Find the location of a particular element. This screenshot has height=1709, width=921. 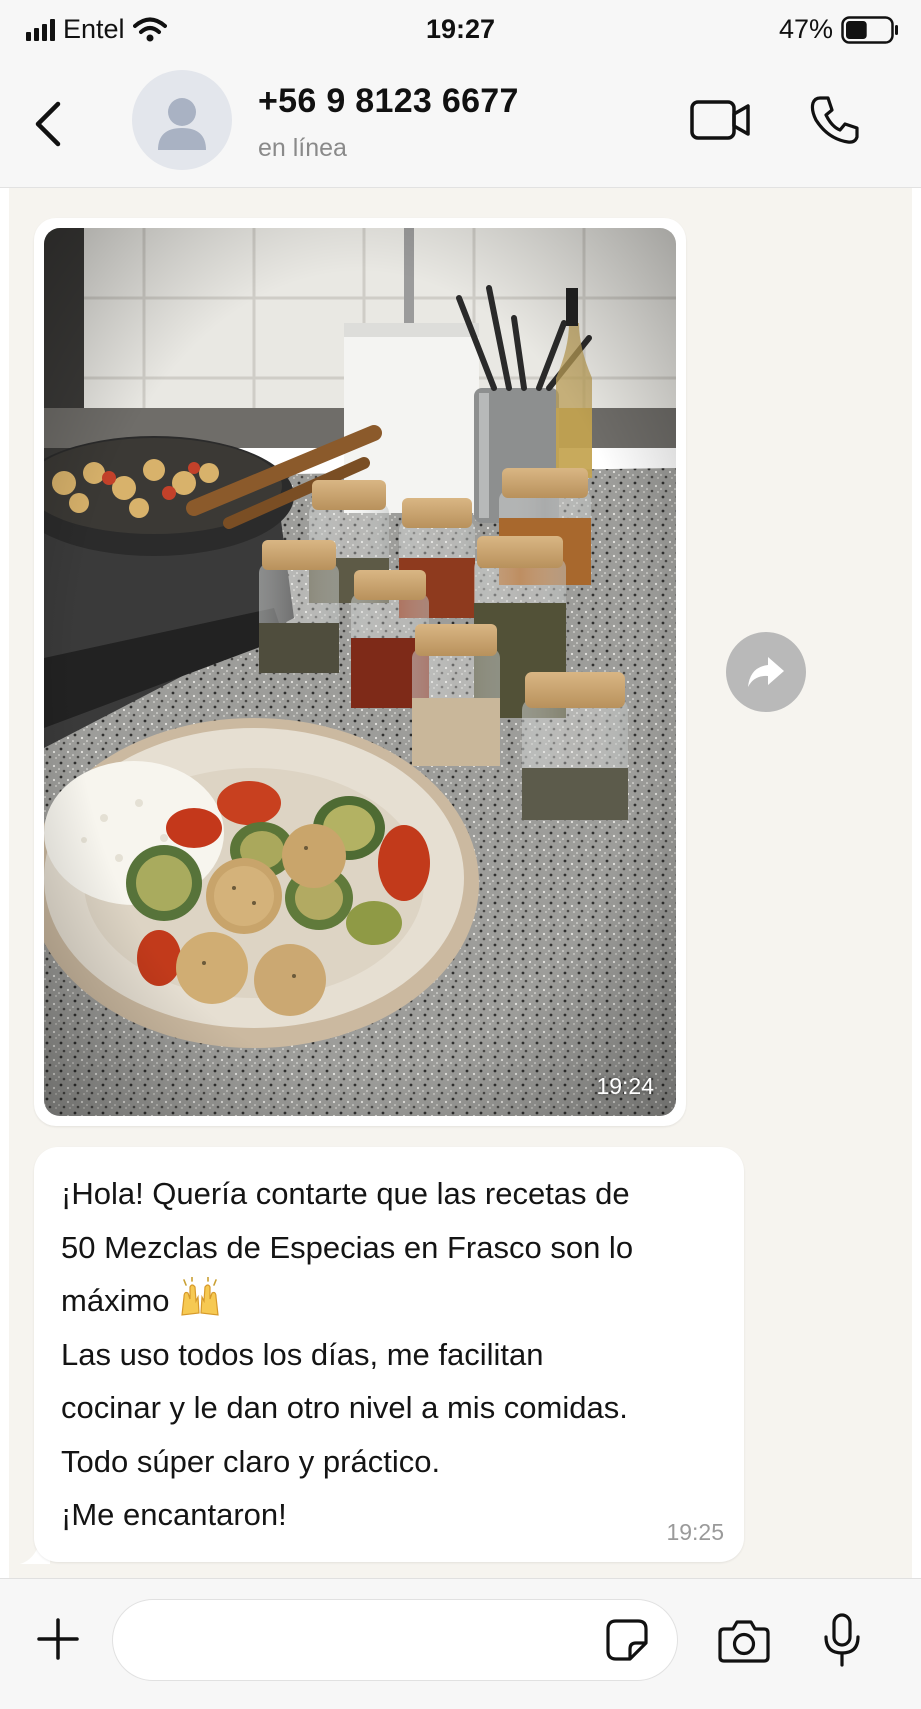

input-bar is located at coordinates (460, 1643).